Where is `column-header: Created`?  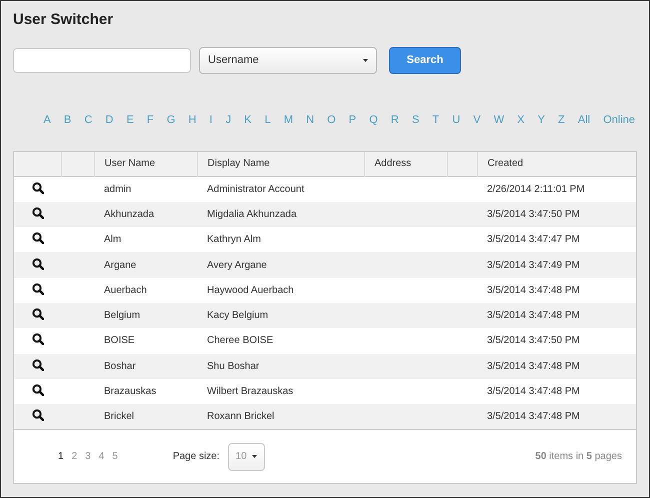 column-header: Created is located at coordinates (556, 164).